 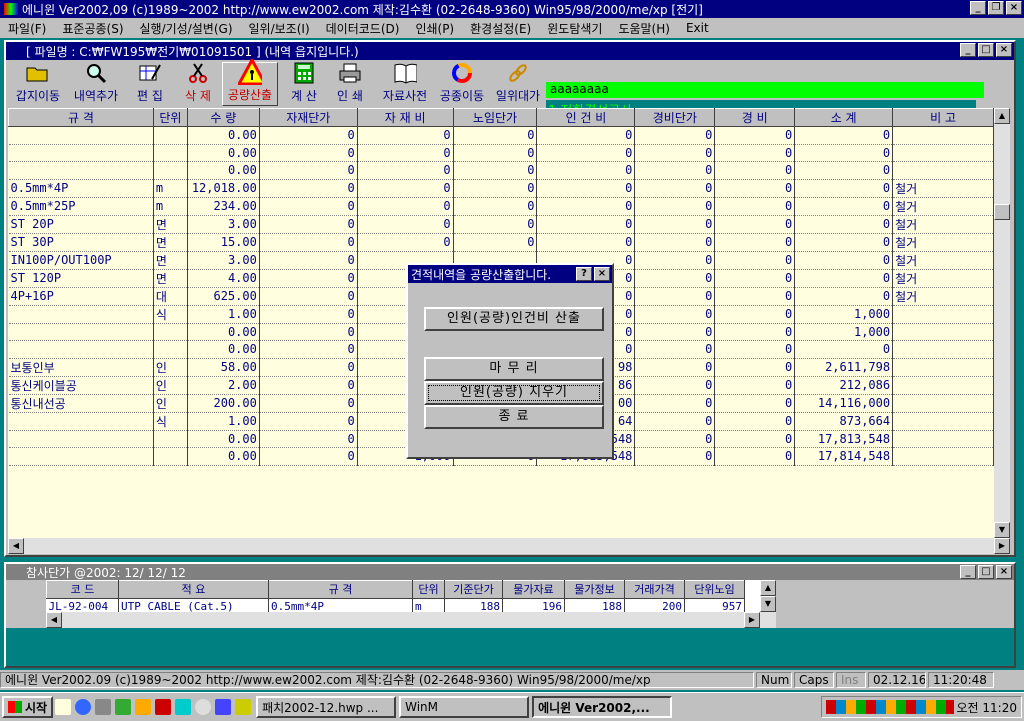 What do you see at coordinates (123, 707) in the screenshot?
I see `quick-launch-tree-icon` at bounding box center [123, 707].